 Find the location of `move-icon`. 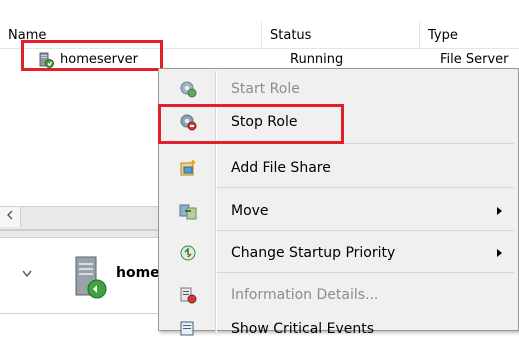

move-icon is located at coordinates (188, 211).